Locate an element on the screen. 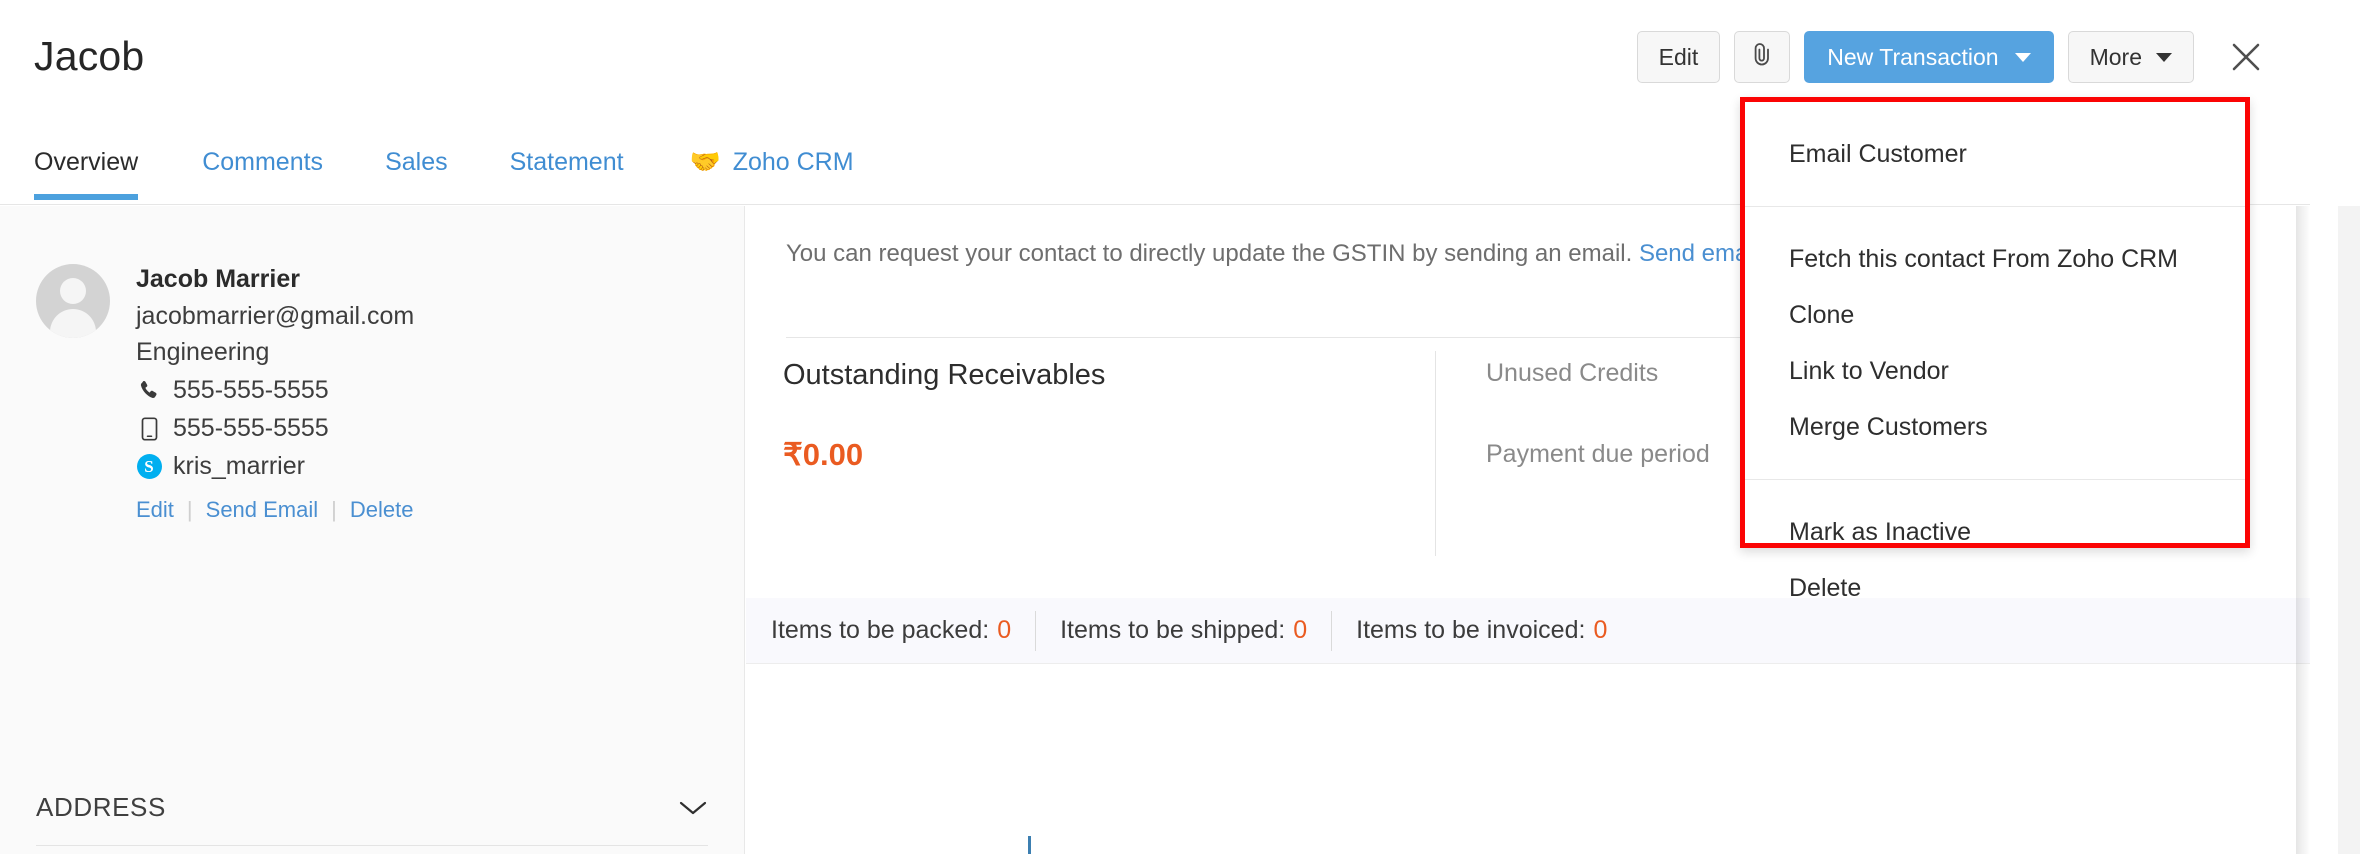 The width and height of the screenshot is (2360, 854). contact-email: jacobmarrier@gmail.com is located at coordinates (275, 315).